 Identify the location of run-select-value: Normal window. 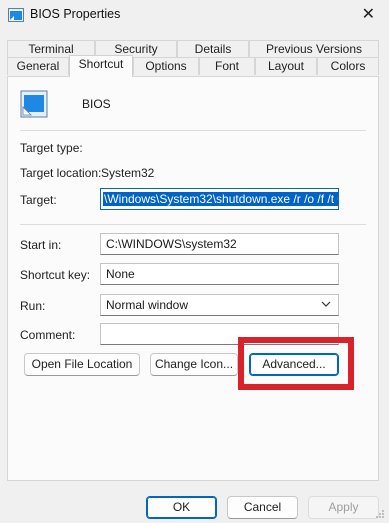
(147, 305).